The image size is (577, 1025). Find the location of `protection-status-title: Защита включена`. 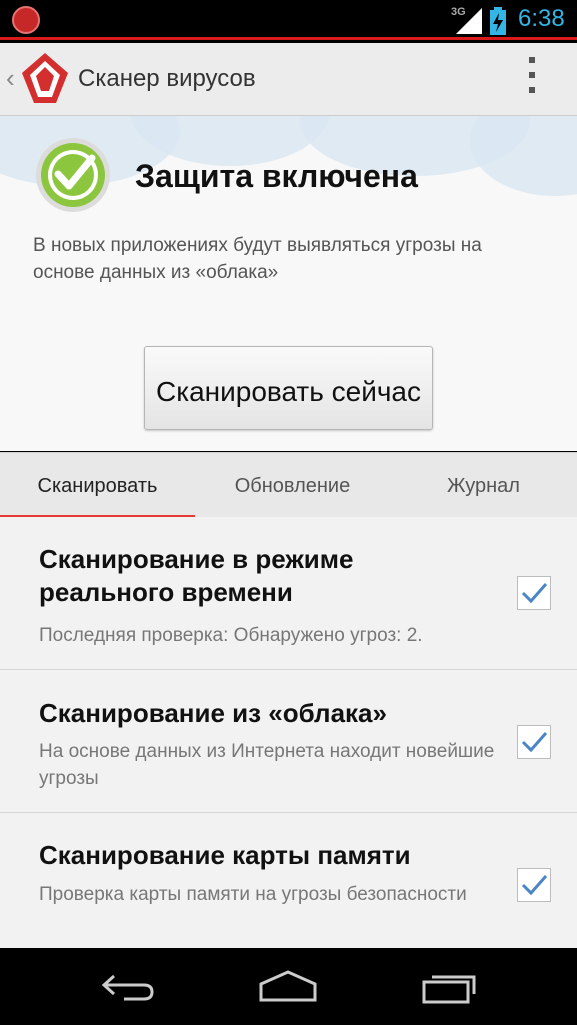

protection-status-title: Защита включена is located at coordinates (276, 176).